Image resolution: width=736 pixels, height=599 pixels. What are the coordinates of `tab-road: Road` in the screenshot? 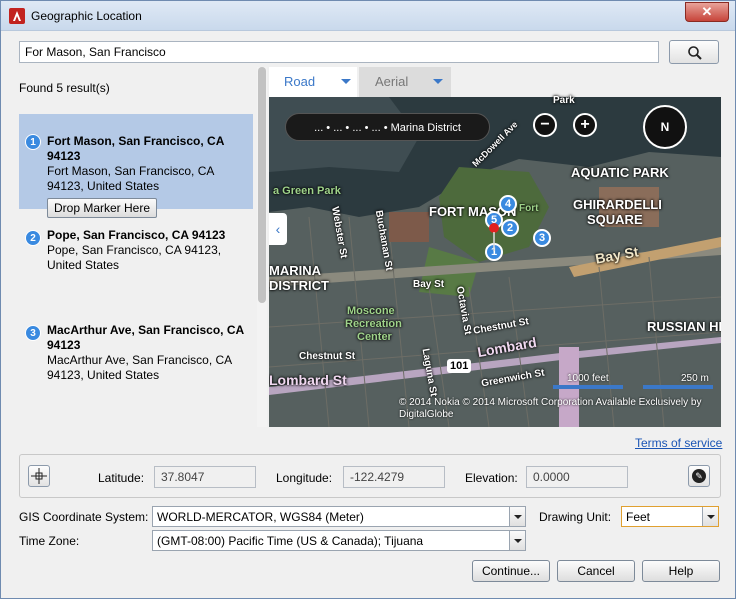 It's located at (313, 82).